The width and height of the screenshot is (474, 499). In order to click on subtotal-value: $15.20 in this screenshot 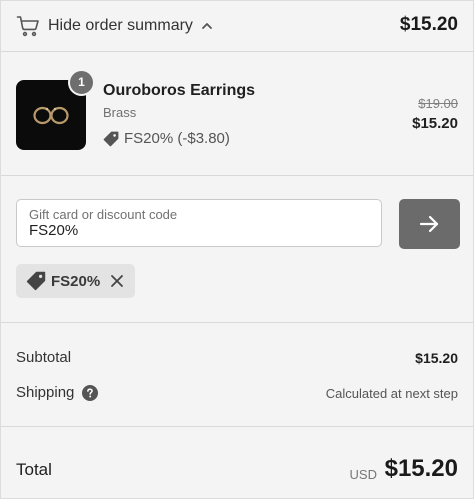, I will do `click(436, 358)`.